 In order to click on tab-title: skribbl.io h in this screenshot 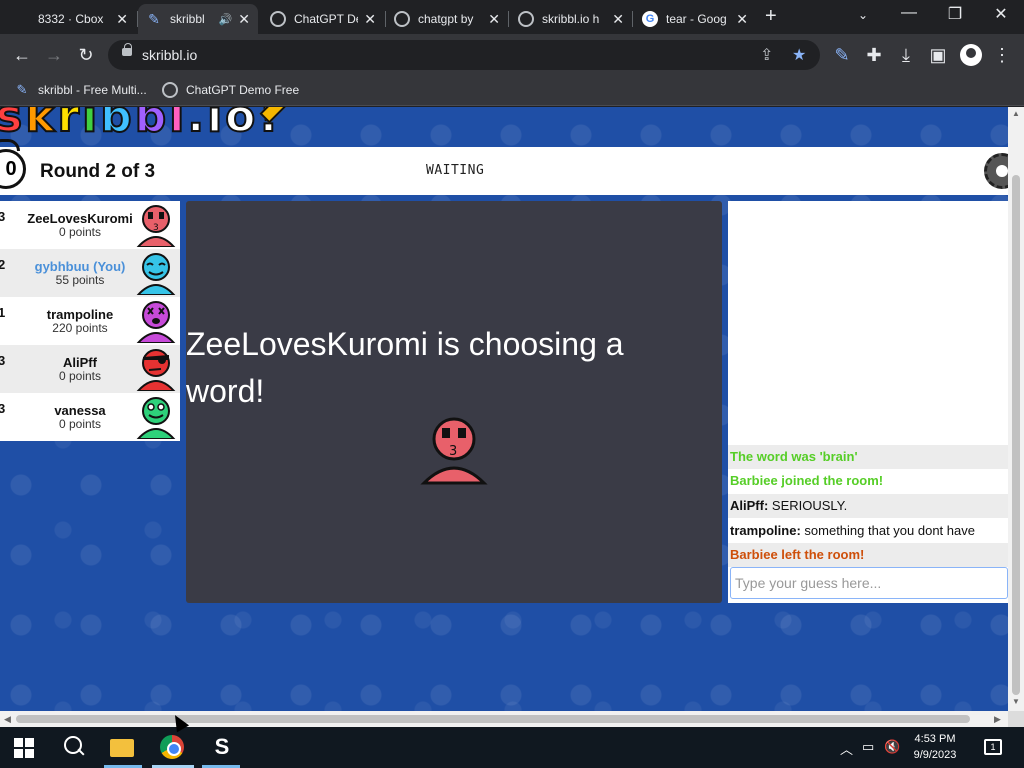, I will do `click(571, 19)`.